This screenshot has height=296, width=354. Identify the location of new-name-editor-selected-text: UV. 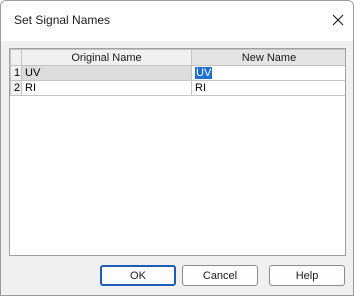
(204, 73).